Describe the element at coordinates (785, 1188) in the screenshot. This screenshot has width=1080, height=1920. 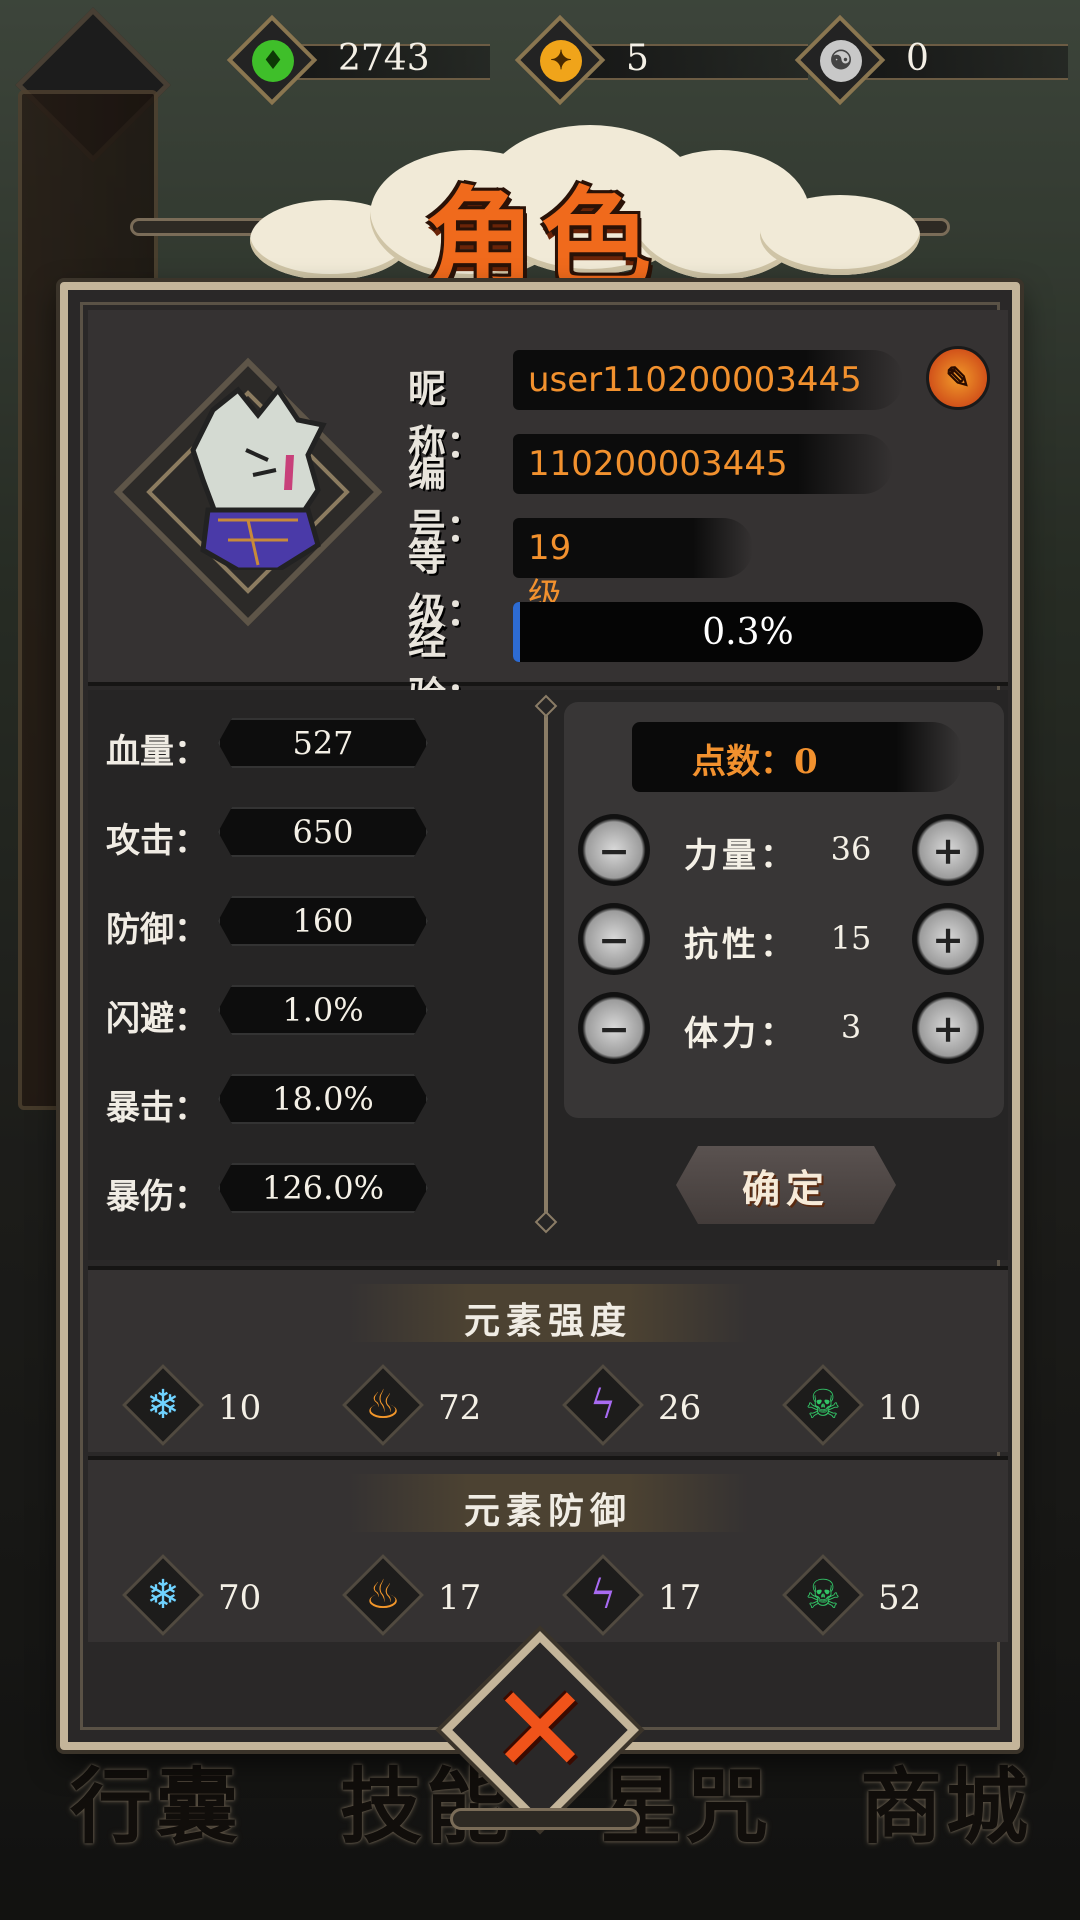
I see `confirm-label: 确定` at that location.